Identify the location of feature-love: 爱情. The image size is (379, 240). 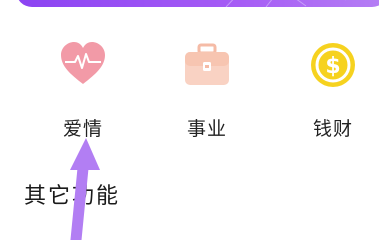
(83, 90).